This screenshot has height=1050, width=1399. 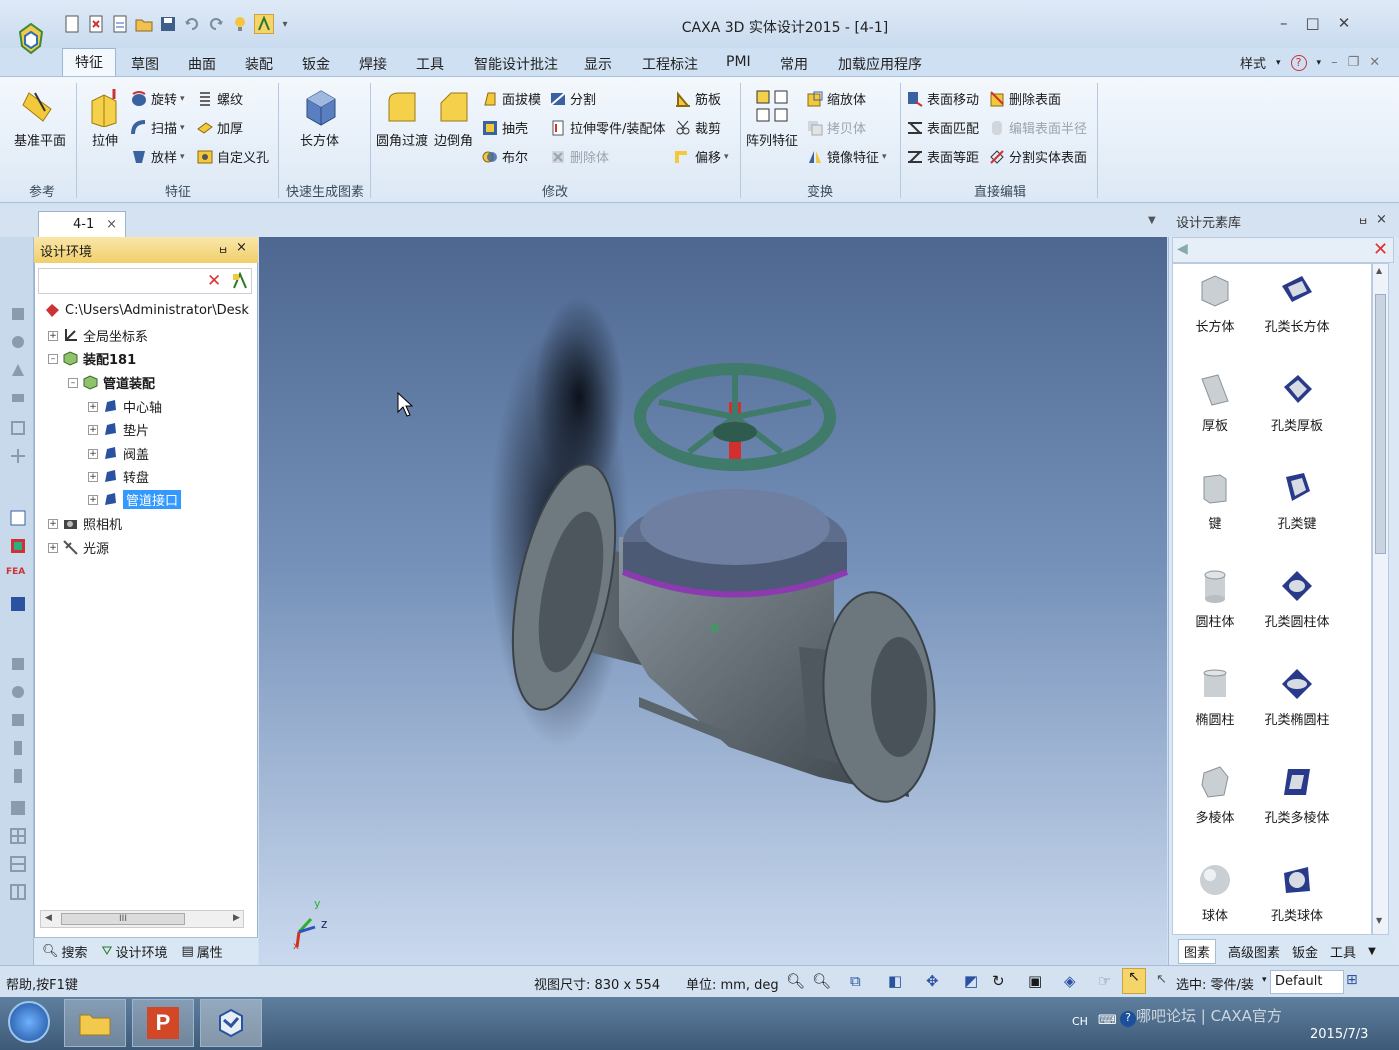 I want to click on tab-list-chevron-icon: ▼, so click(x=1152, y=220).